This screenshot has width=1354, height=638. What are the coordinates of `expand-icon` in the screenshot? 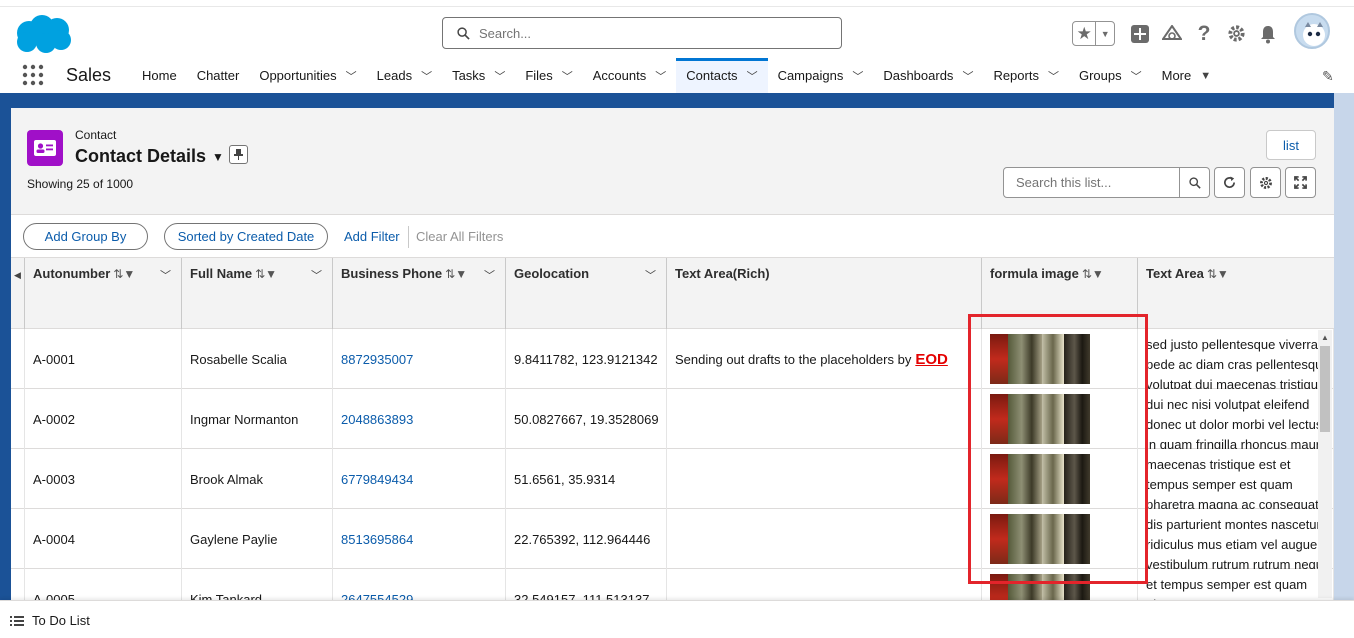 It's located at (1300, 182).